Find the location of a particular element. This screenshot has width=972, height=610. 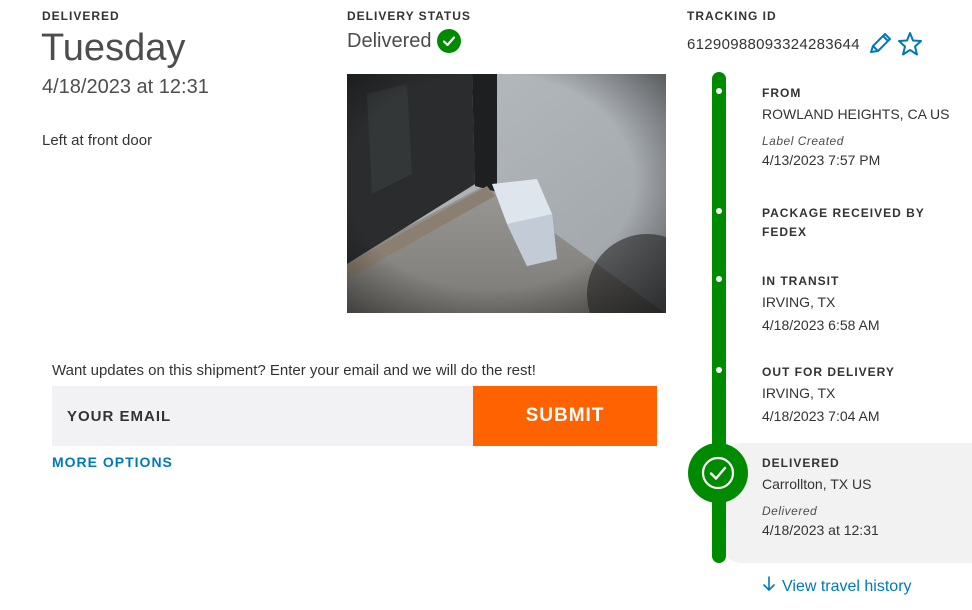

step-title: IN TRANSIT is located at coordinates (801, 281).